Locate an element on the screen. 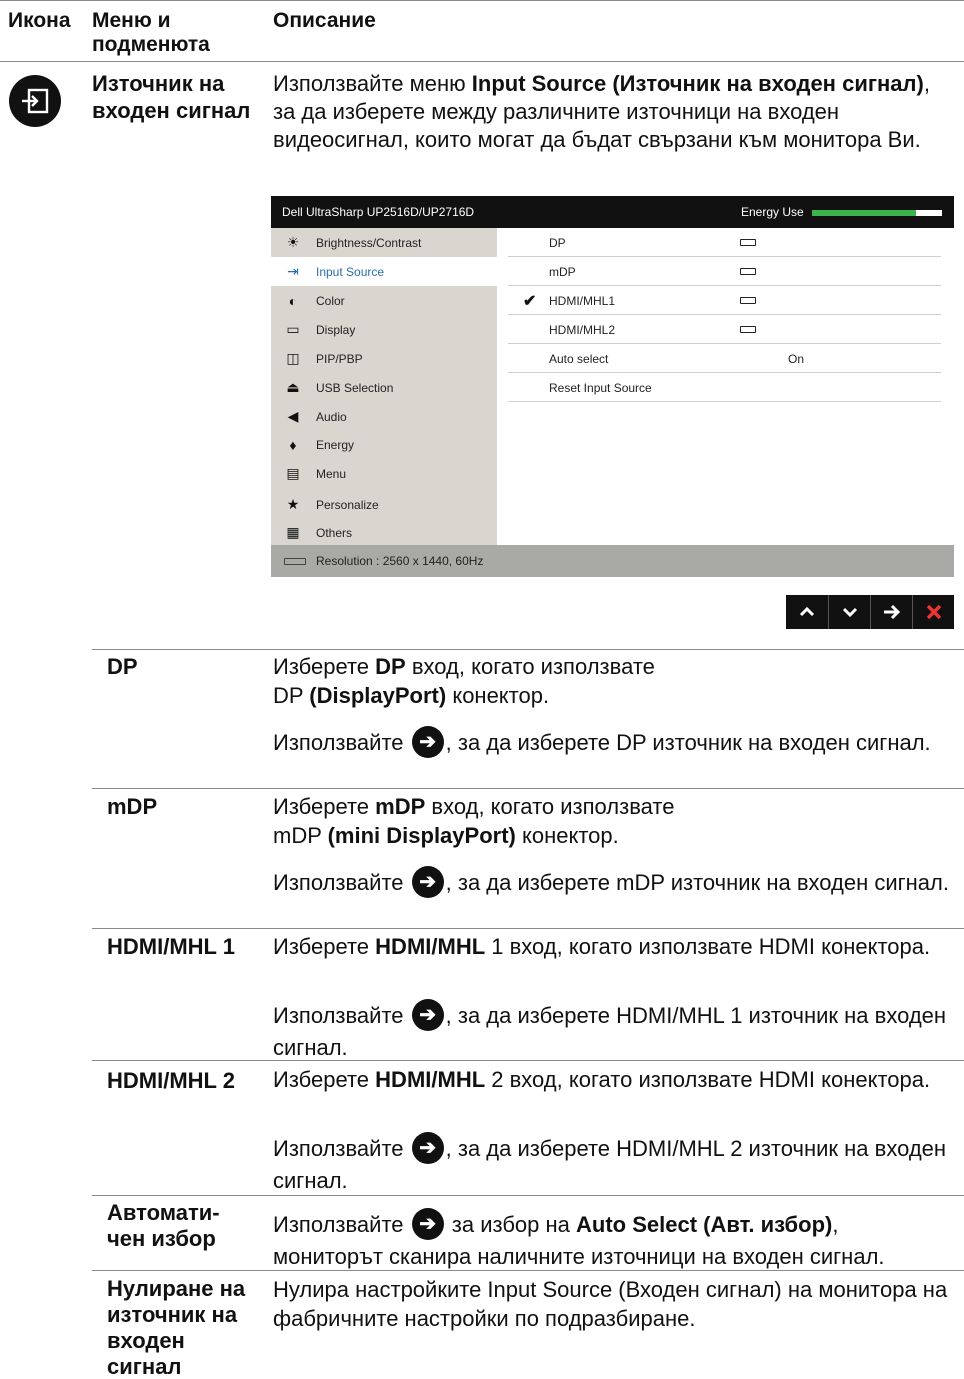  osd-menu-label: Others is located at coordinates (334, 532).